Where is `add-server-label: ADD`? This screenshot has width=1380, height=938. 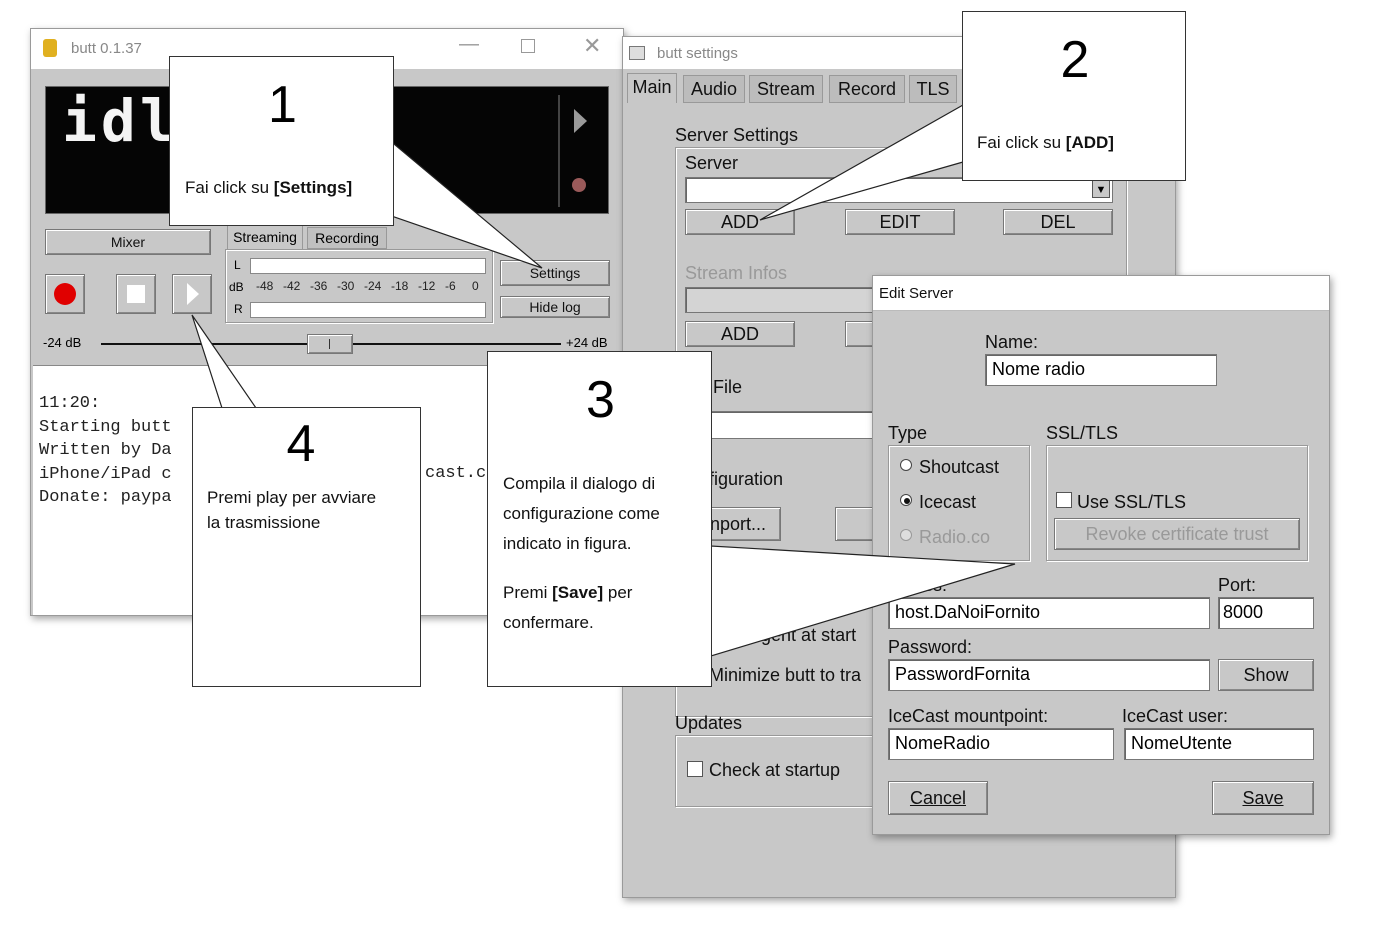 add-server-label: ADD is located at coordinates (739, 222).